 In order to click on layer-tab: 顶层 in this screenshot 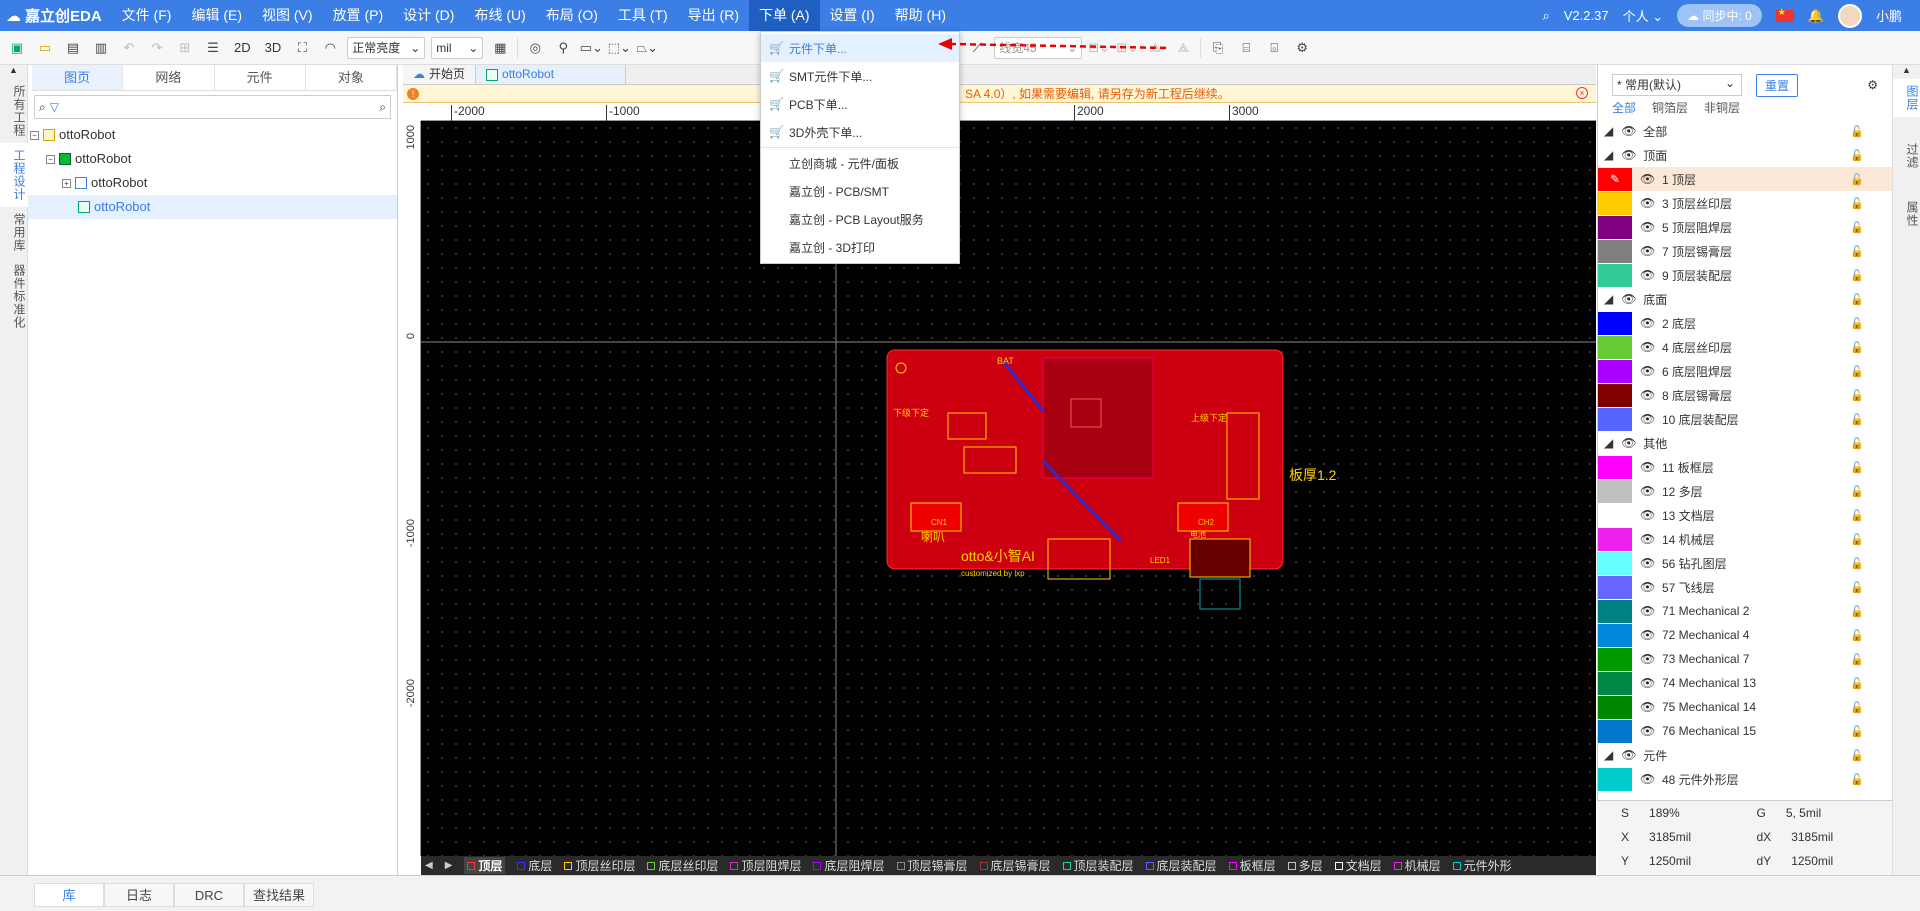, I will do `click(485, 865)`.